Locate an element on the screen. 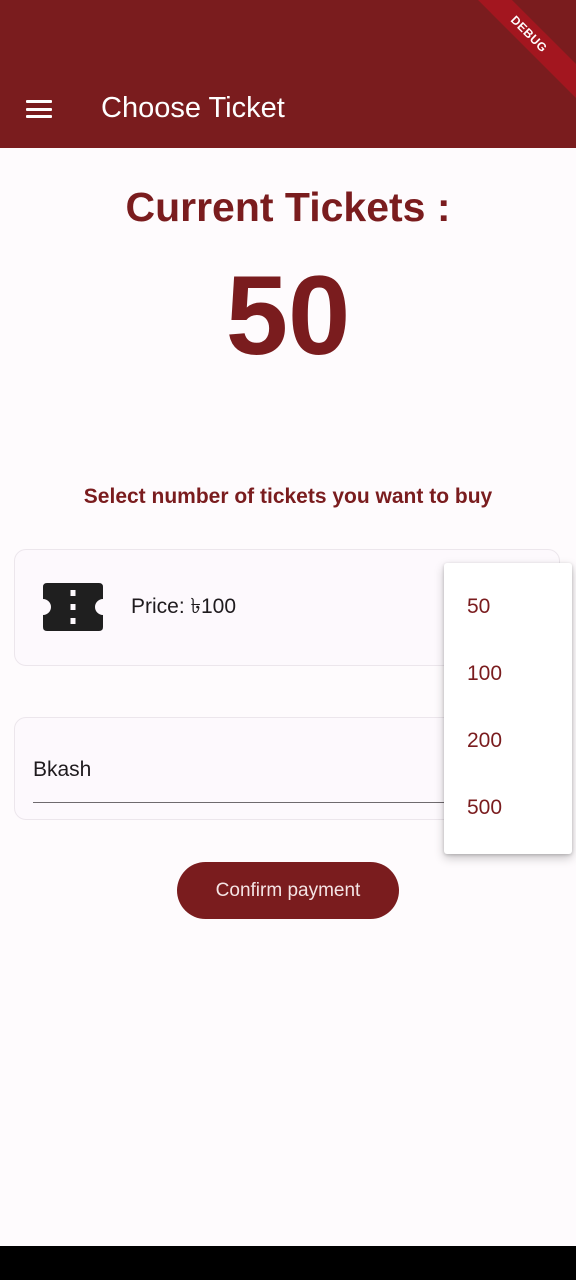 Image resolution: width=576 pixels, height=1280 pixels. dropdown-option-50: 50 is located at coordinates (478, 607).